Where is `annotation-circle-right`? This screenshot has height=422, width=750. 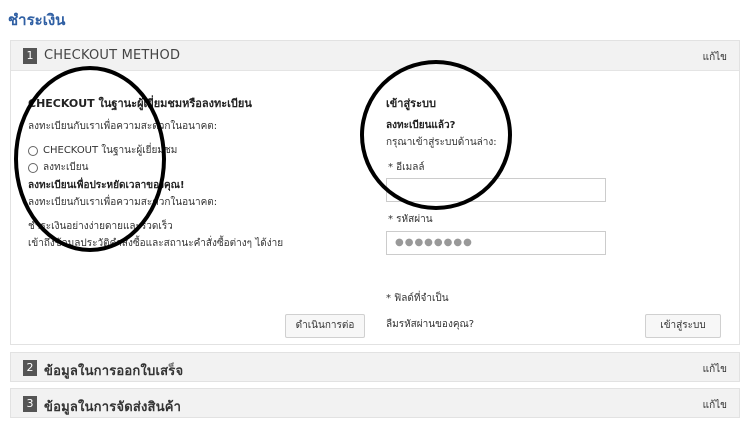
annotation-circle-right is located at coordinates (436, 135).